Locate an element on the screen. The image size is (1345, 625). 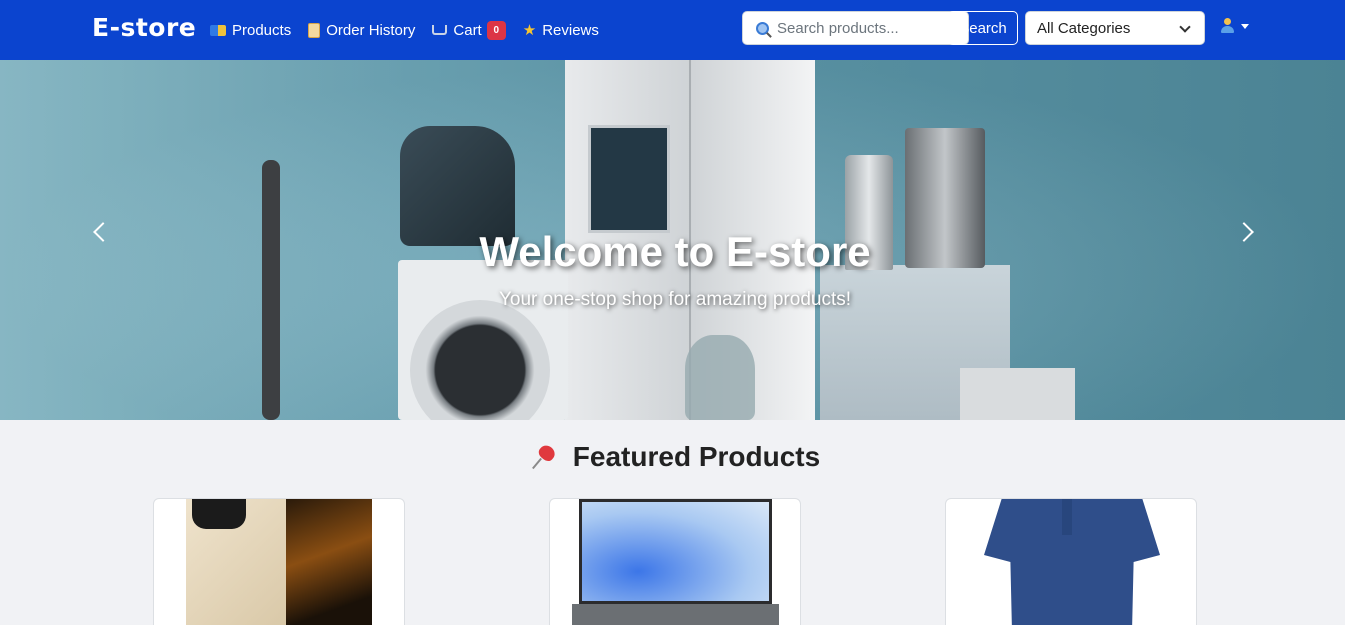
search-icon is located at coordinates (762, 28).